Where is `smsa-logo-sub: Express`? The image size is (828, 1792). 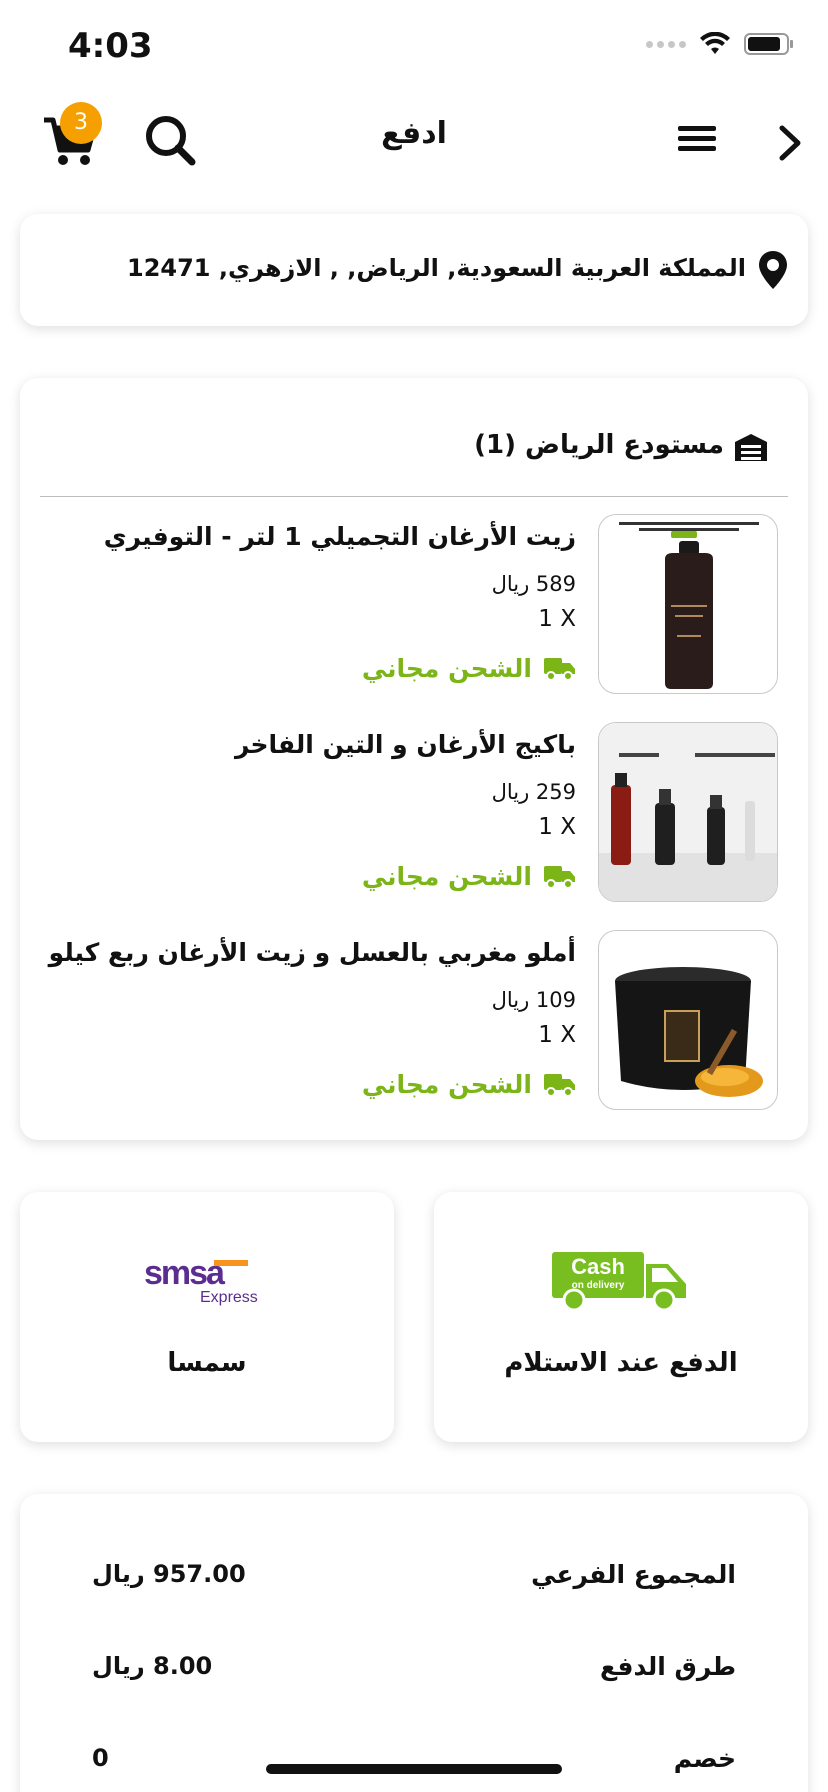
smsa-logo-sub: Express is located at coordinates (229, 1297).